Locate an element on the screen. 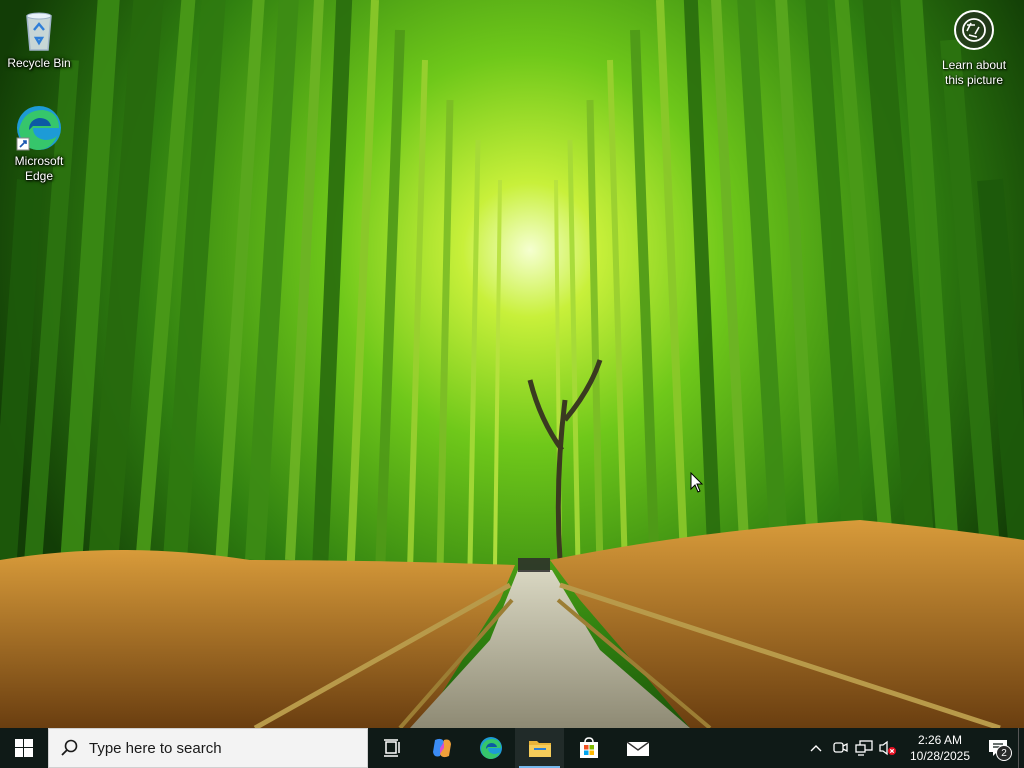  recycle-bin-icon is located at coordinates (39, 30).